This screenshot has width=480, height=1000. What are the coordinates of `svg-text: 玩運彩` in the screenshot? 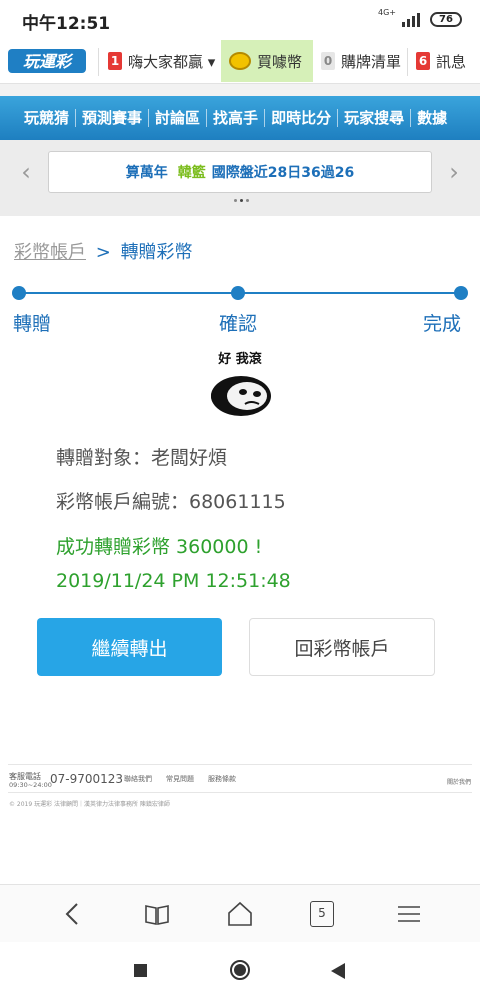 It's located at (48, 61).